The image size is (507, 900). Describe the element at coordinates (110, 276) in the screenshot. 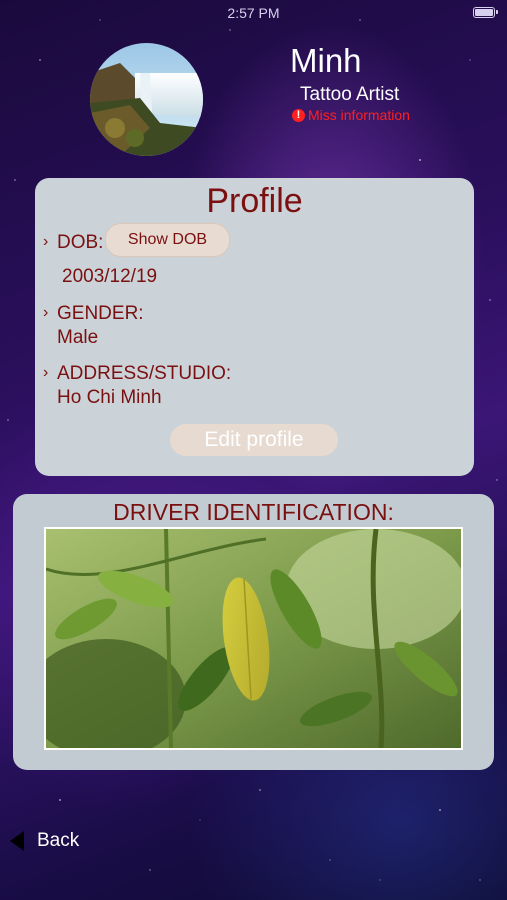

I see `dob-value: 2003/12/19` at that location.